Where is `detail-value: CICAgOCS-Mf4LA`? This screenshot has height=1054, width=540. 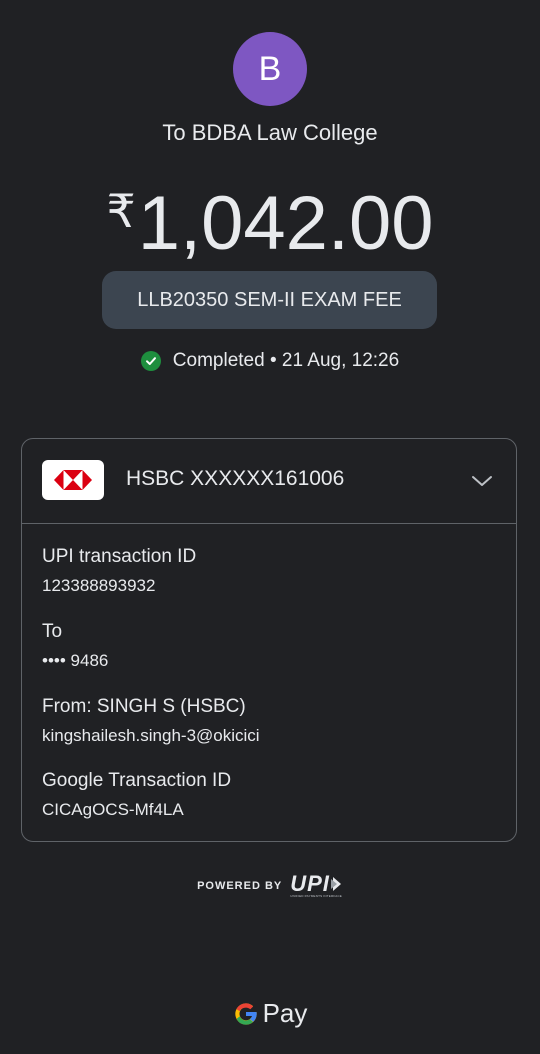
detail-value: CICAgOCS-Mf4LA is located at coordinates (136, 810).